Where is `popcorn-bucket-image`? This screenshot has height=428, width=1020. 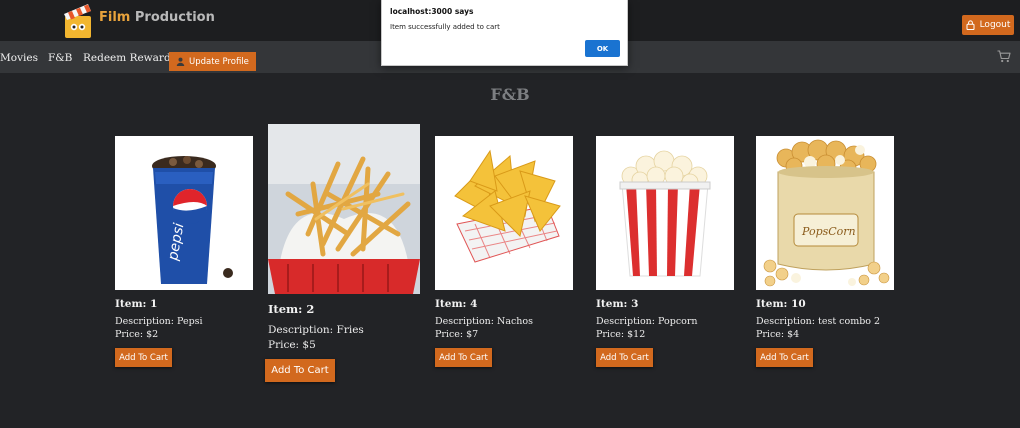
popcorn-bucket-image is located at coordinates (665, 213).